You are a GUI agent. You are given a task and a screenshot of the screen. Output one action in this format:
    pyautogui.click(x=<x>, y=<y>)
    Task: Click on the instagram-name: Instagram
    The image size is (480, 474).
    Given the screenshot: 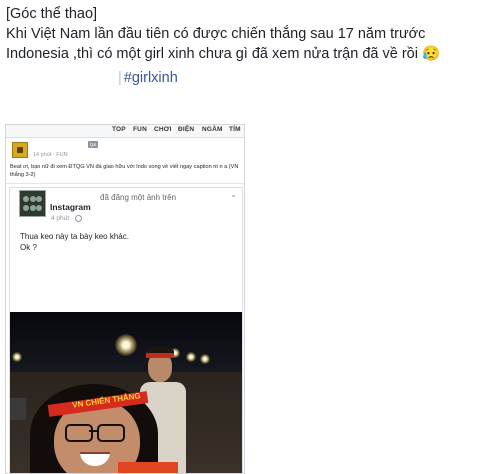 What is the action you would take?
    pyautogui.click(x=70, y=207)
    